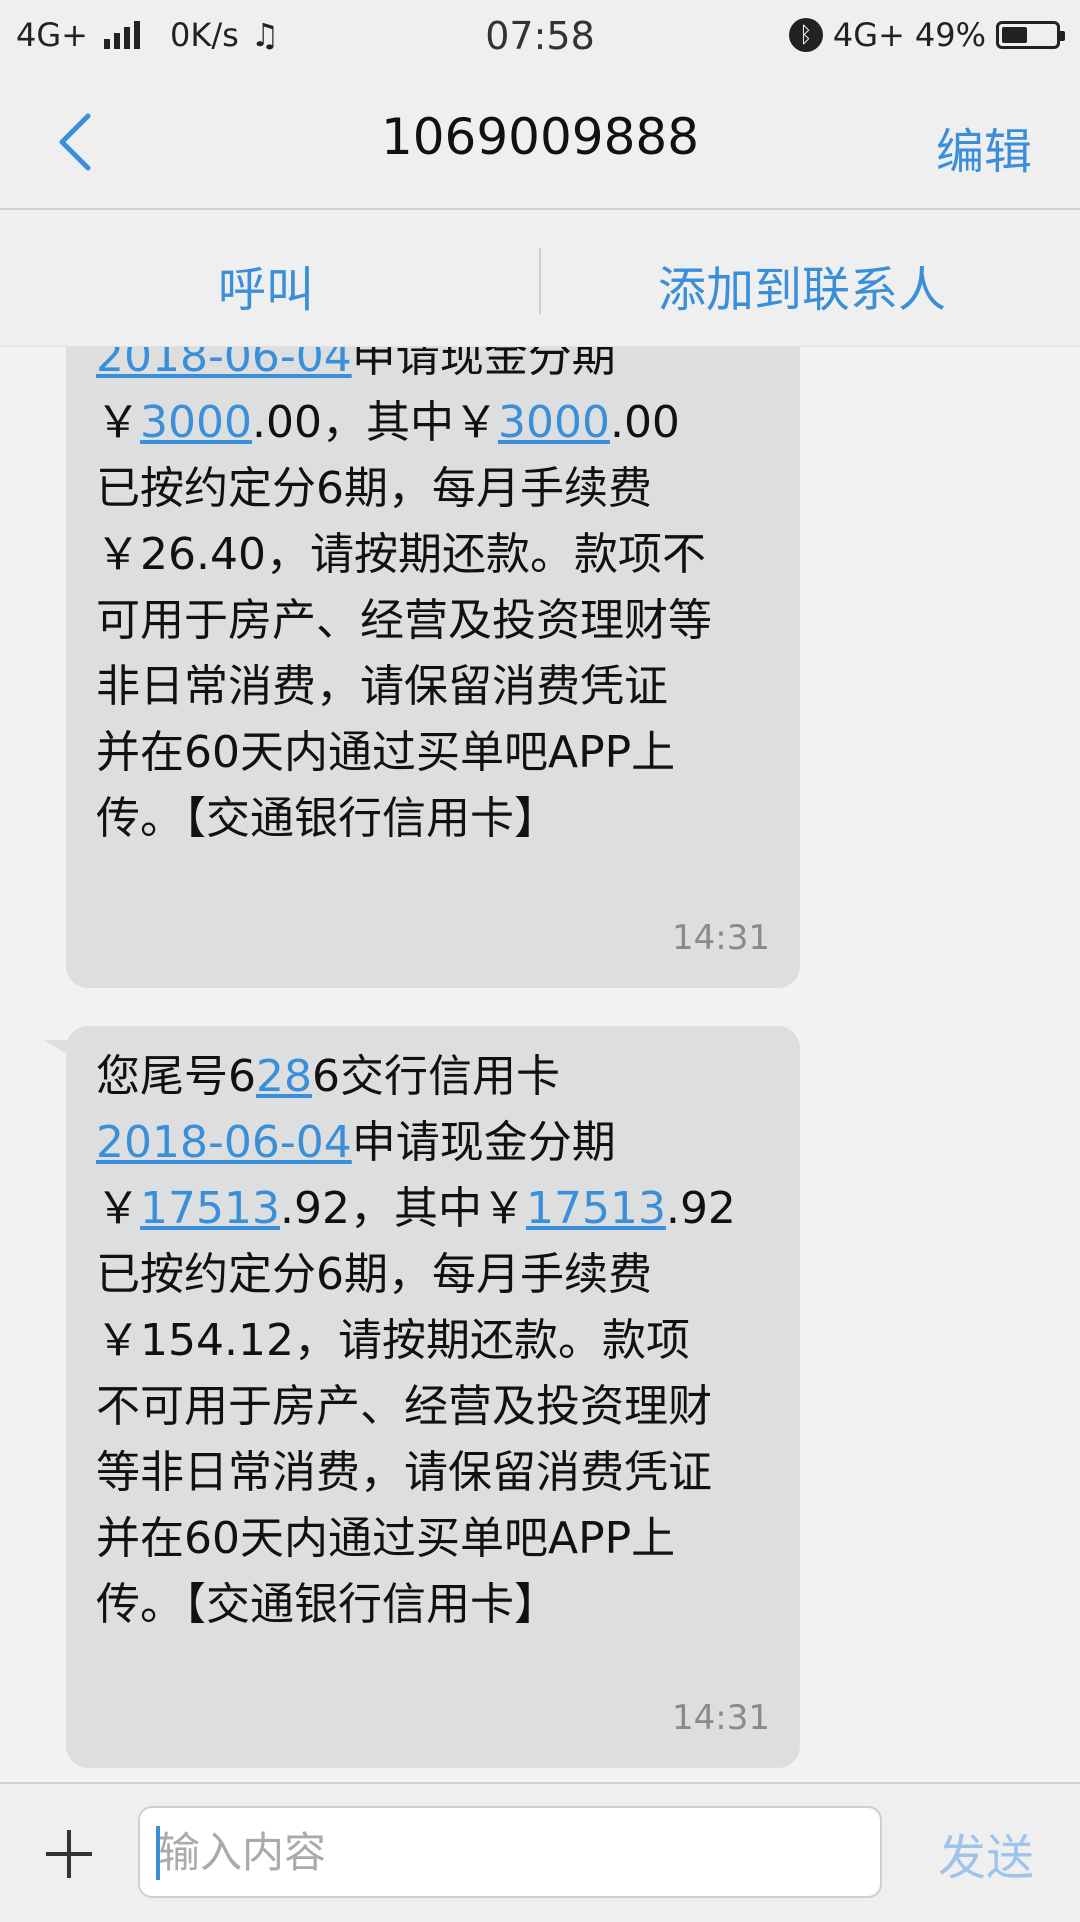  I want to click on nav-bar: 1069009888 编辑, so click(540, 143).